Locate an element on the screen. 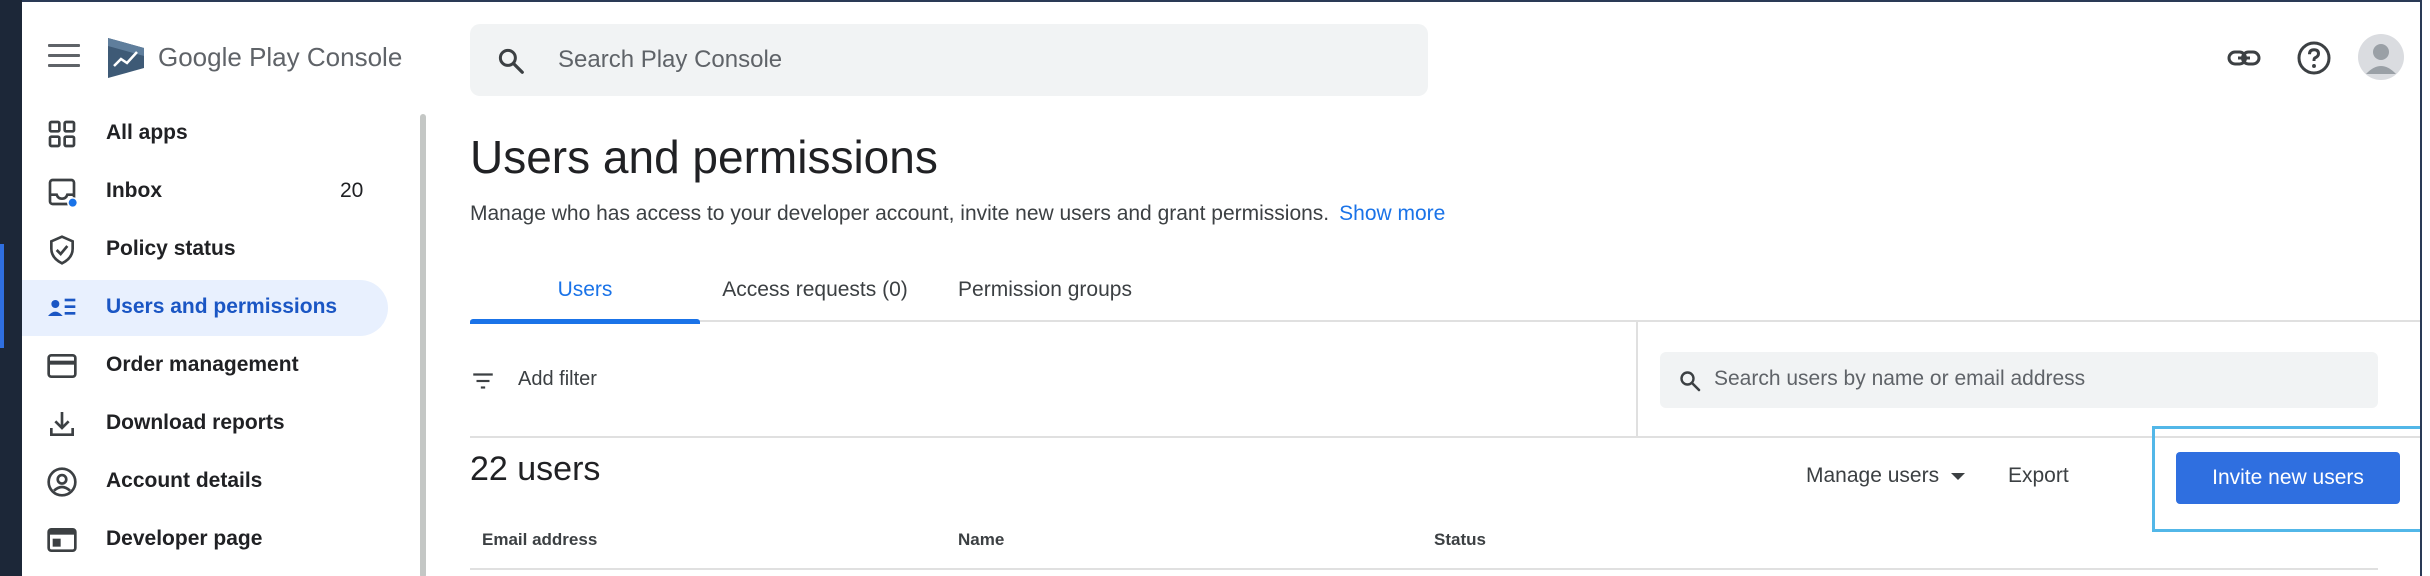  app-title: Google Play Console is located at coordinates (280, 57).